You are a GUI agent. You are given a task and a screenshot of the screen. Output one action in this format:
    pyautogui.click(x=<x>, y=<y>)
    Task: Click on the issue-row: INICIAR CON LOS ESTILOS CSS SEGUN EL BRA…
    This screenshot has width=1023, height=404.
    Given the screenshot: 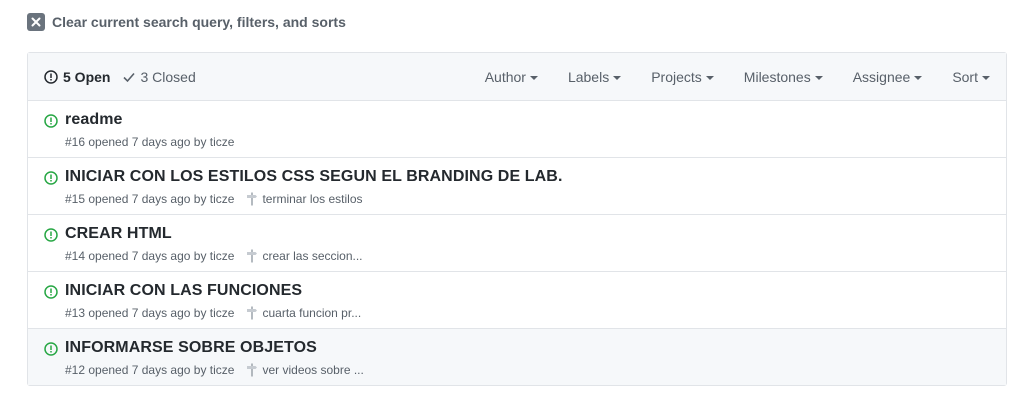 What is the action you would take?
    pyautogui.click(x=517, y=185)
    